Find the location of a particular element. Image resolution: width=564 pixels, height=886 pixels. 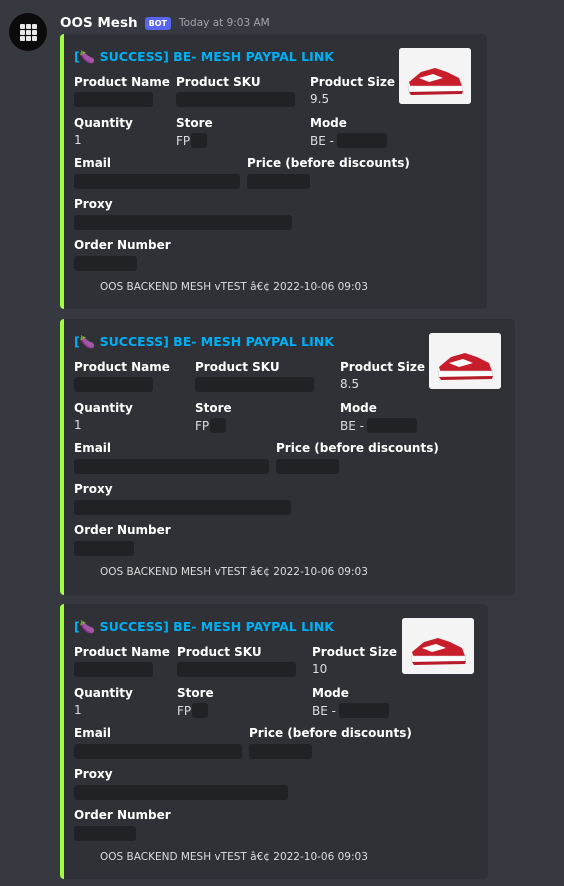

oos-logo-icon is located at coordinates (28, 32).